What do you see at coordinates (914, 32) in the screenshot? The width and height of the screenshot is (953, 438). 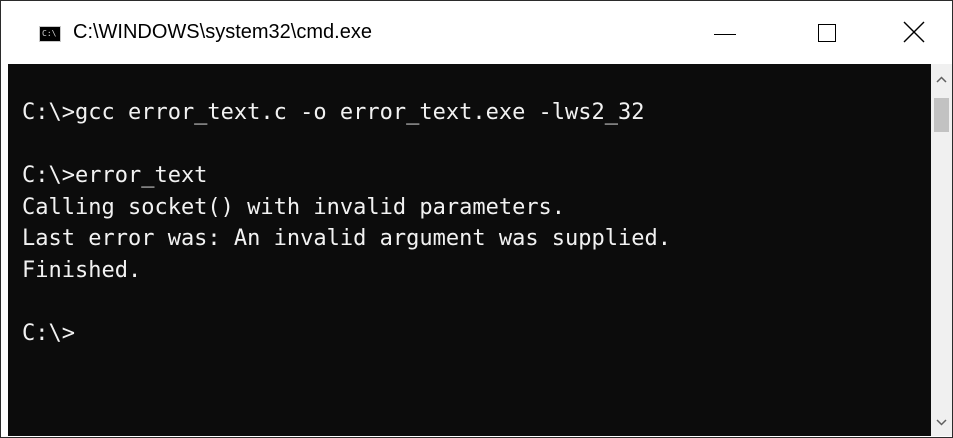 I see `close-icon` at bounding box center [914, 32].